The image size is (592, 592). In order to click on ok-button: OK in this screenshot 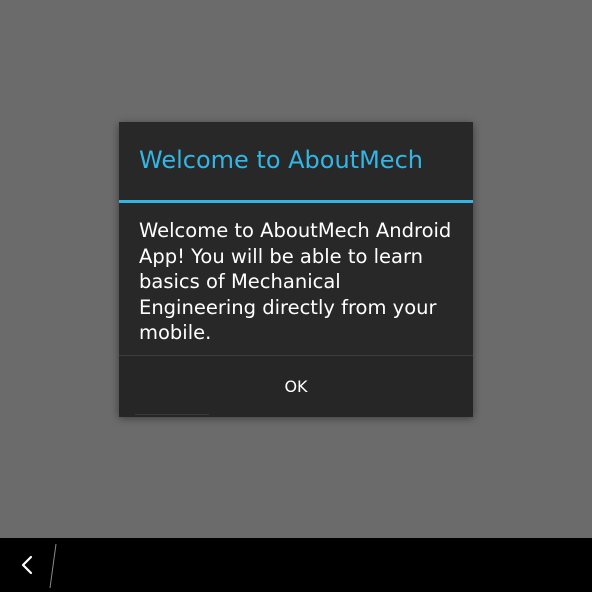, I will do `click(296, 386)`.